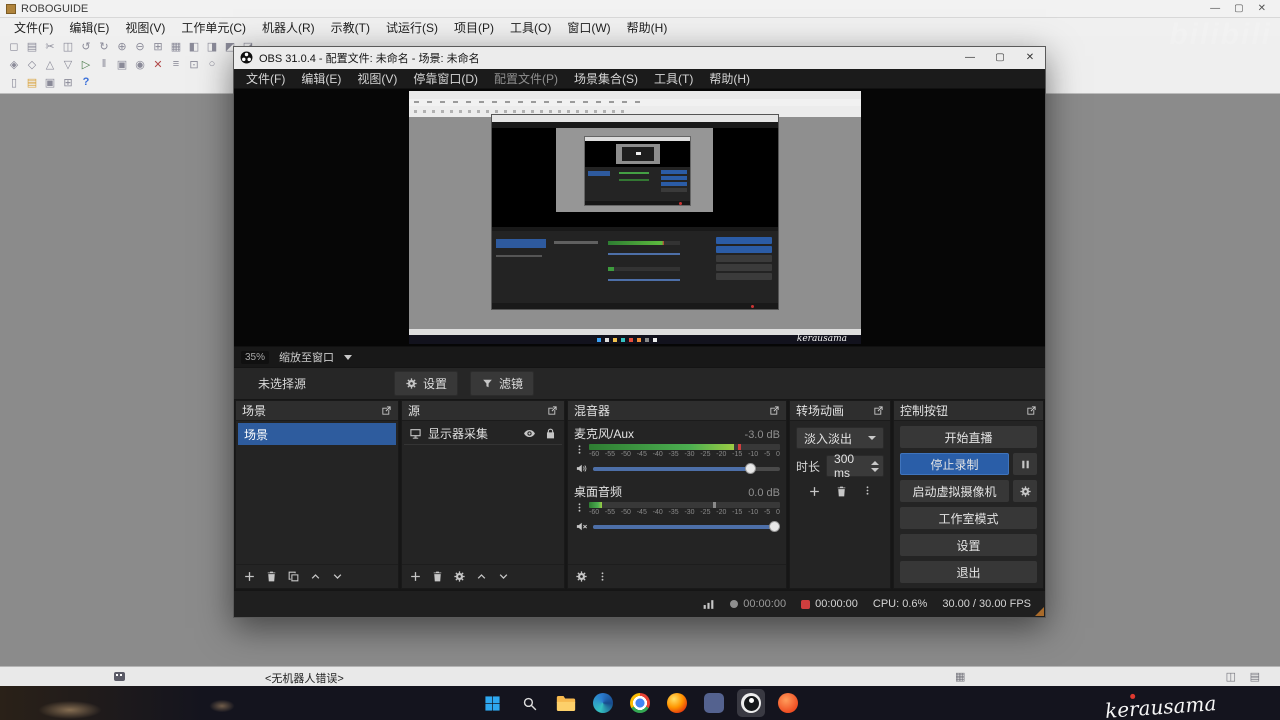 This screenshot has height=720, width=1280. What do you see at coordinates (415, 576) in the screenshot?
I see `add-source-icon` at bounding box center [415, 576].